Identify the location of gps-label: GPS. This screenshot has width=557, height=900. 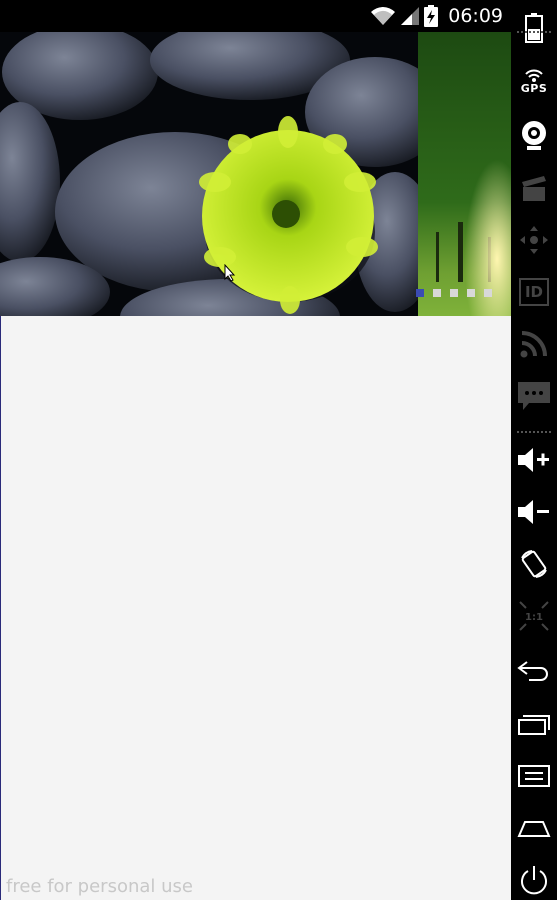
(534, 88).